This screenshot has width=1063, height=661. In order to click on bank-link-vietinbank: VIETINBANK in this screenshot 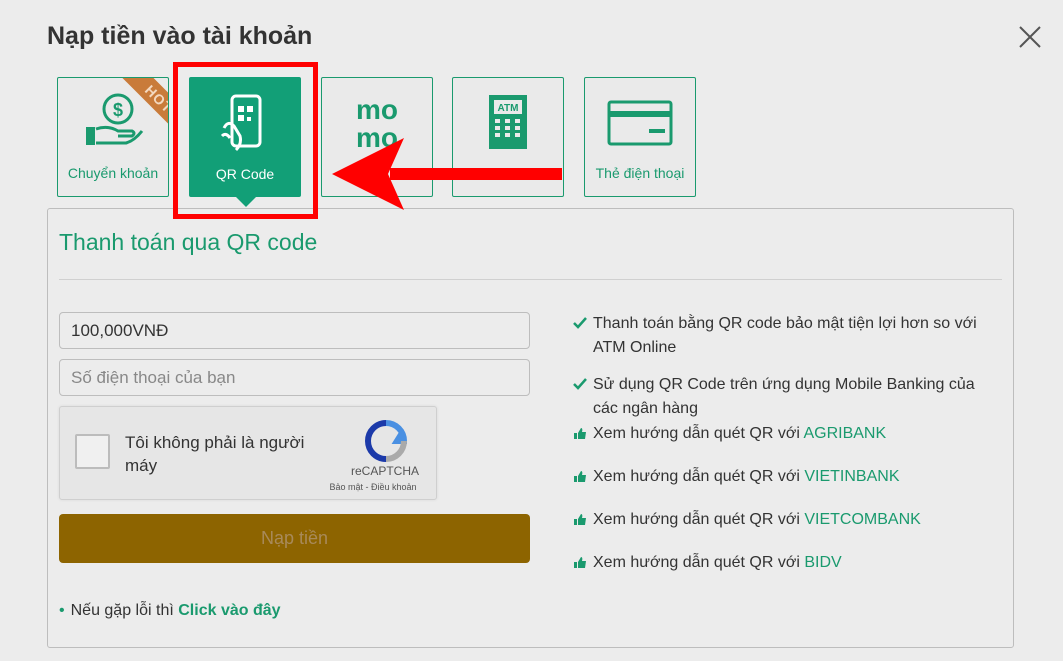, I will do `click(851, 476)`.